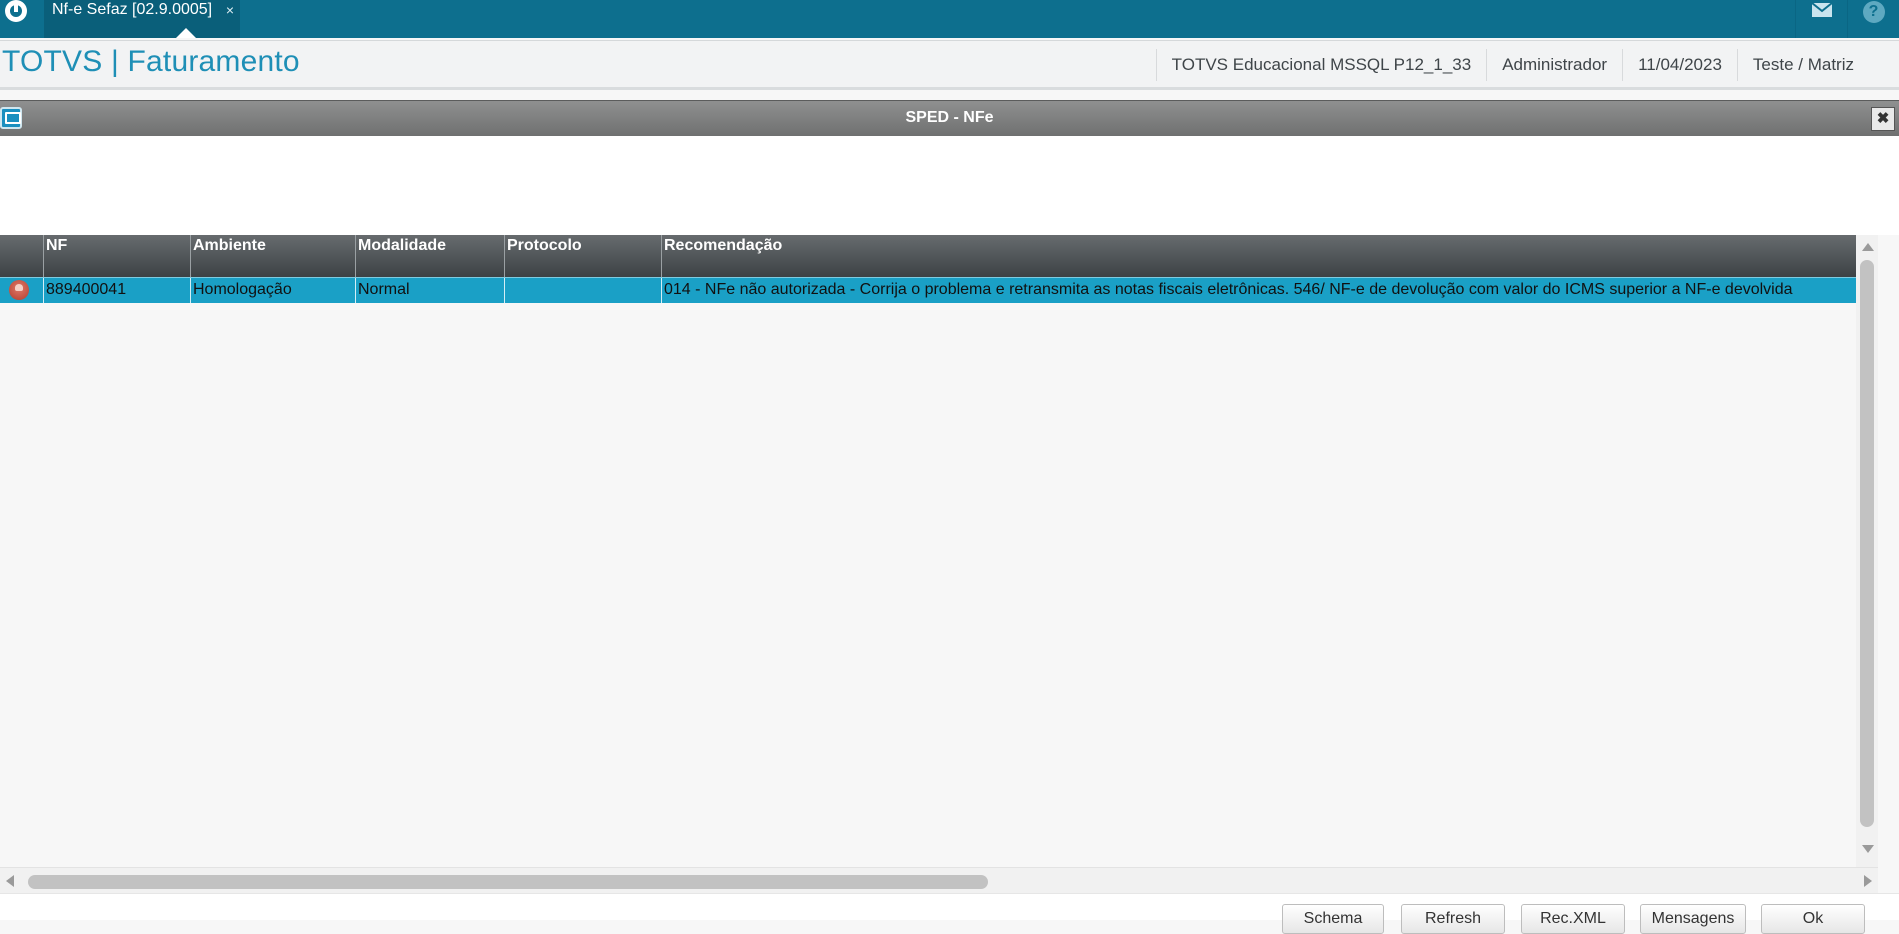 This screenshot has height=934, width=1899. Describe the element at coordinates (1333, 919) in the screenshot. I see `schema-button: Schema` at that location.